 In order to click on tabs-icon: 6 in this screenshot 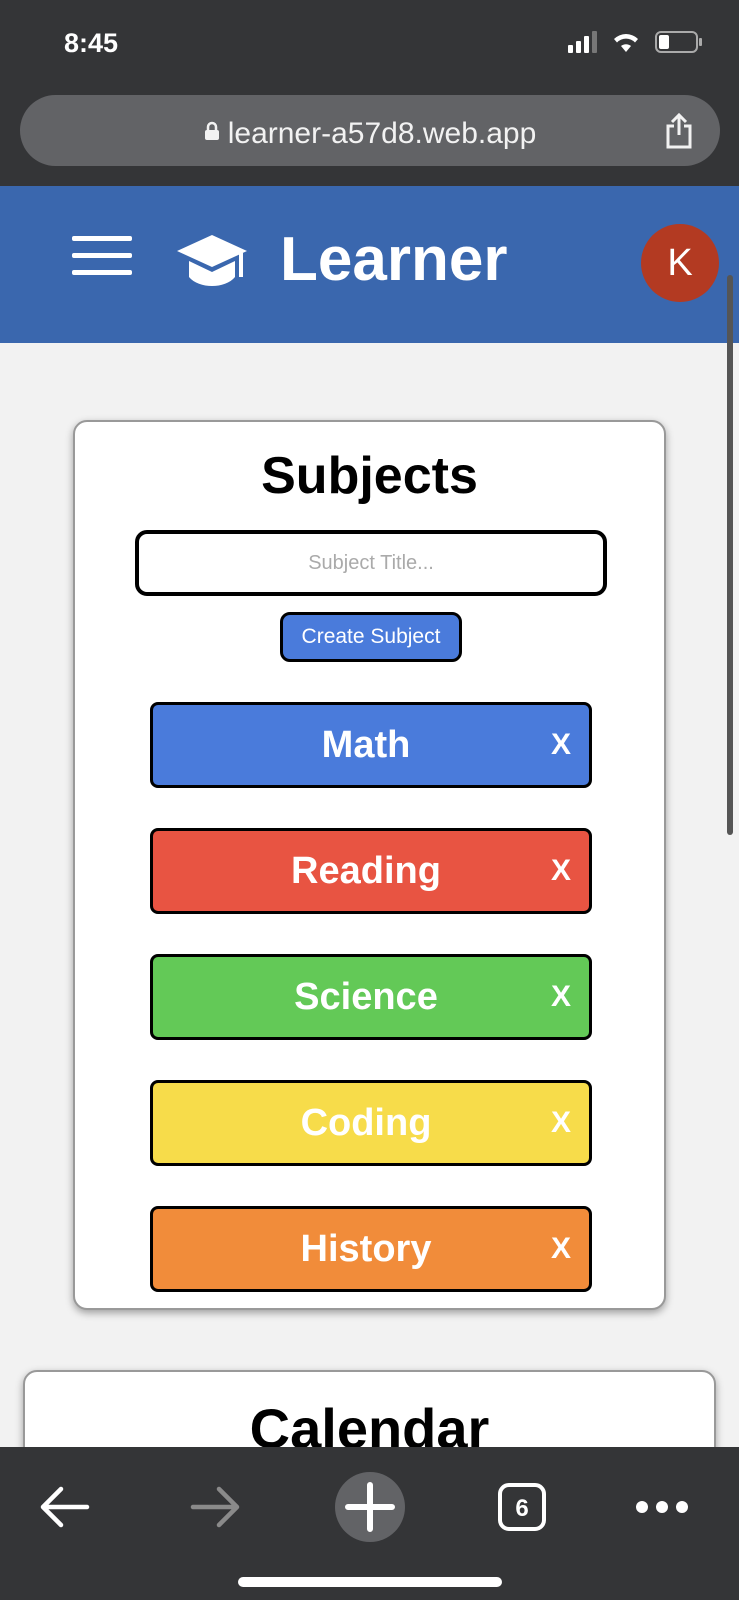, I will do `click(522, 1507)`.